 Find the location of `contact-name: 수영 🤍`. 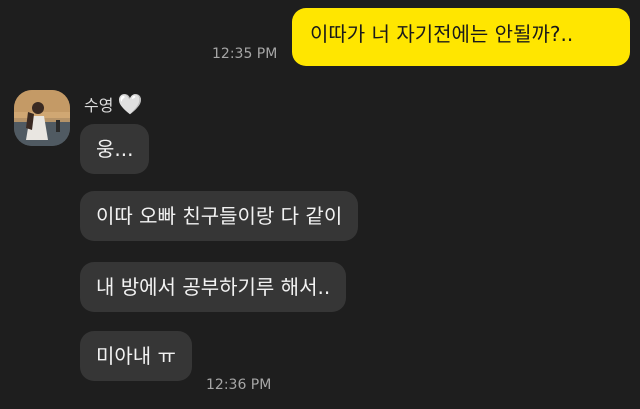

contact-name: 수영 🤍 is located at coordinates (113, 104).